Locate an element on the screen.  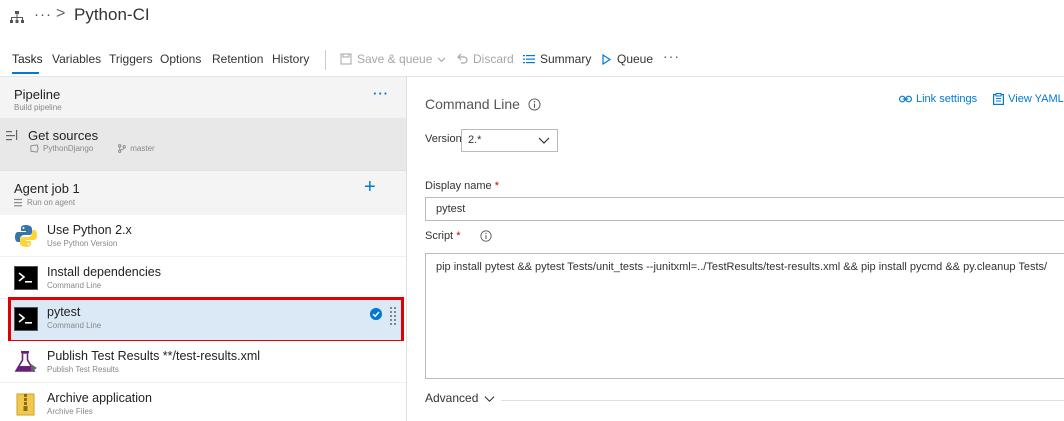
link-settings-label: Link settings is located at coordinates (947, 99).